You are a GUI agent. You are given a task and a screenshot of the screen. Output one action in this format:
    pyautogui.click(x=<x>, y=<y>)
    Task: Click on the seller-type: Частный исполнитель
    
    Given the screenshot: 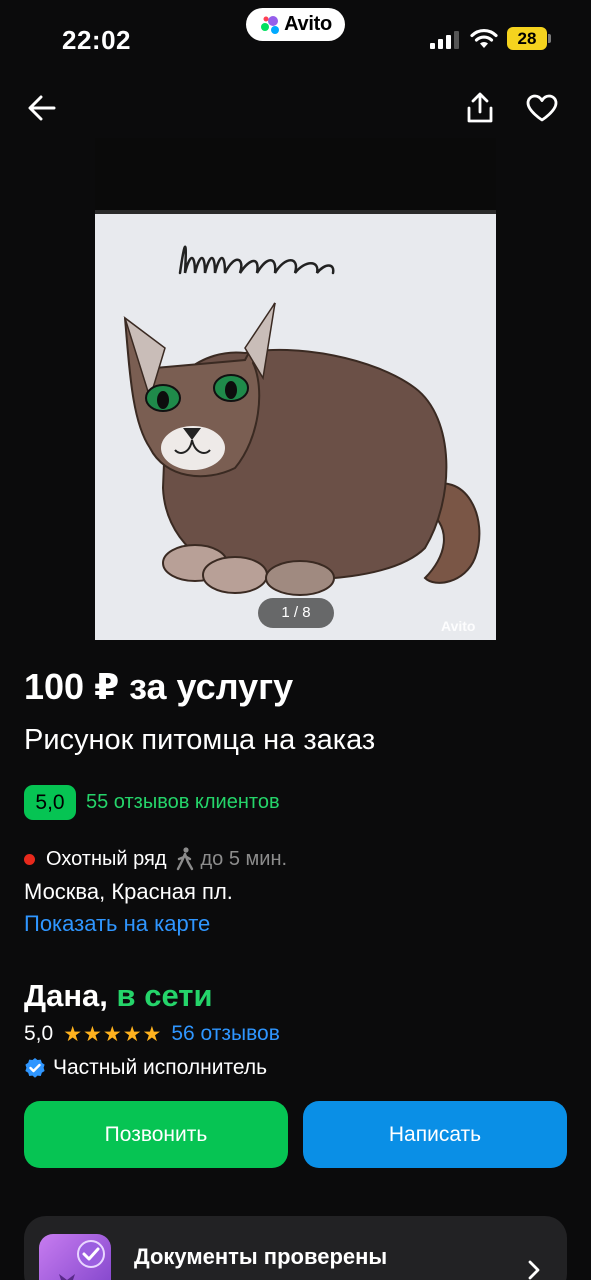 What is the action you would take?
    pyautogui.click(x=160, y=1067)
    